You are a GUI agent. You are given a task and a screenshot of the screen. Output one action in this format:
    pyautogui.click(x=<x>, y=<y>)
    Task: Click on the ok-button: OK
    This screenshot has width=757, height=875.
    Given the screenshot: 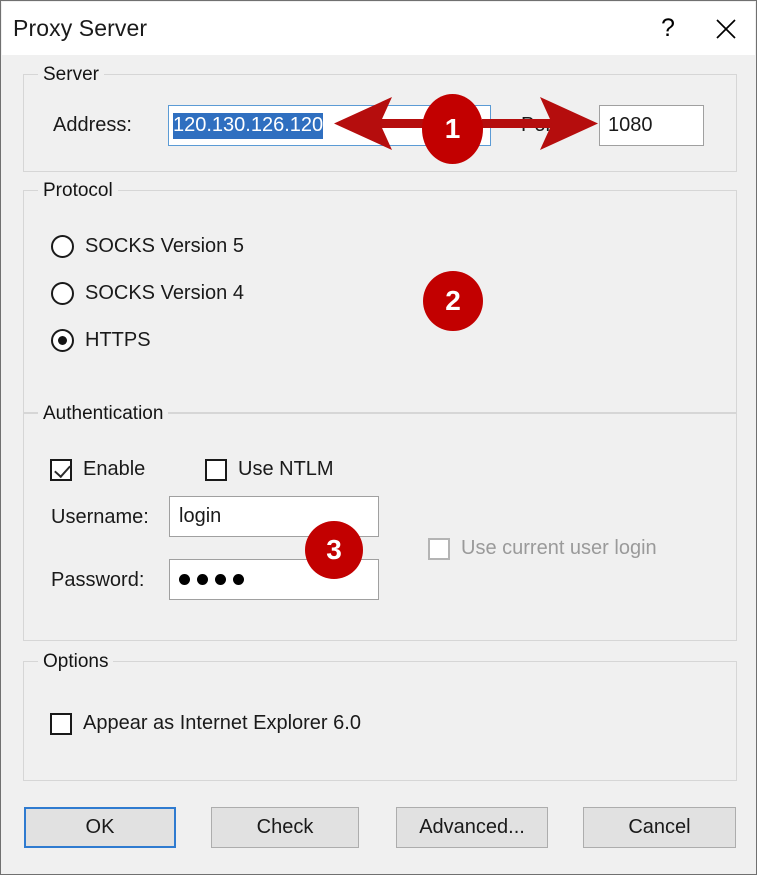 What is the action you would take?
    pyautogui.click(x=100, y=827)
    